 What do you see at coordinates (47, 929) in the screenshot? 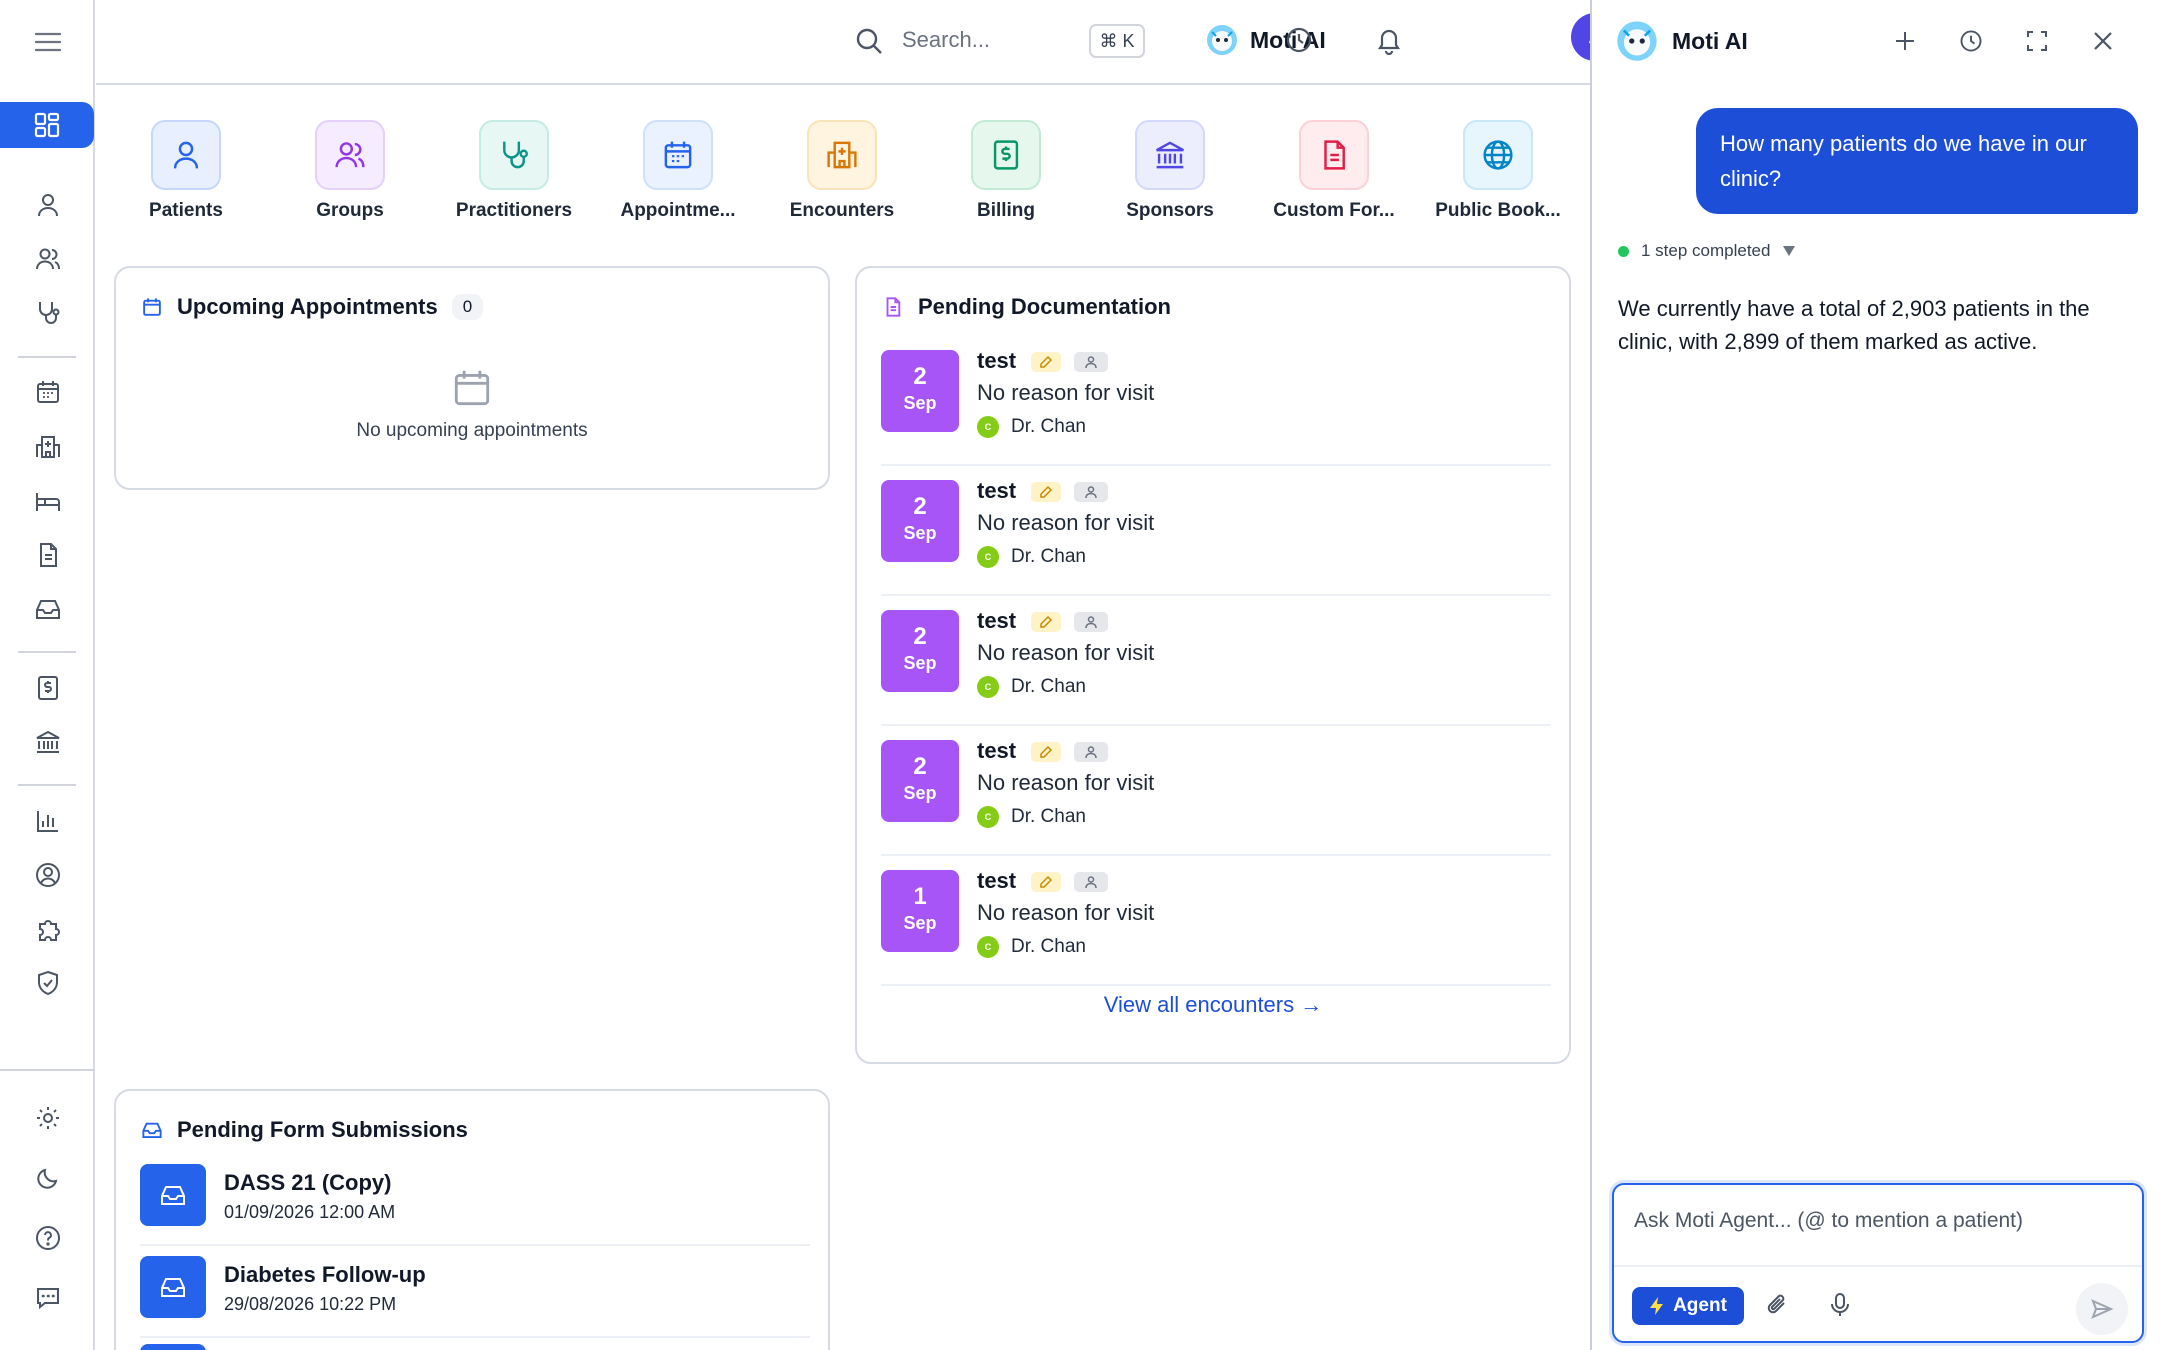
I see `sidebar-item-integrations` at bounding box center [47, 929].